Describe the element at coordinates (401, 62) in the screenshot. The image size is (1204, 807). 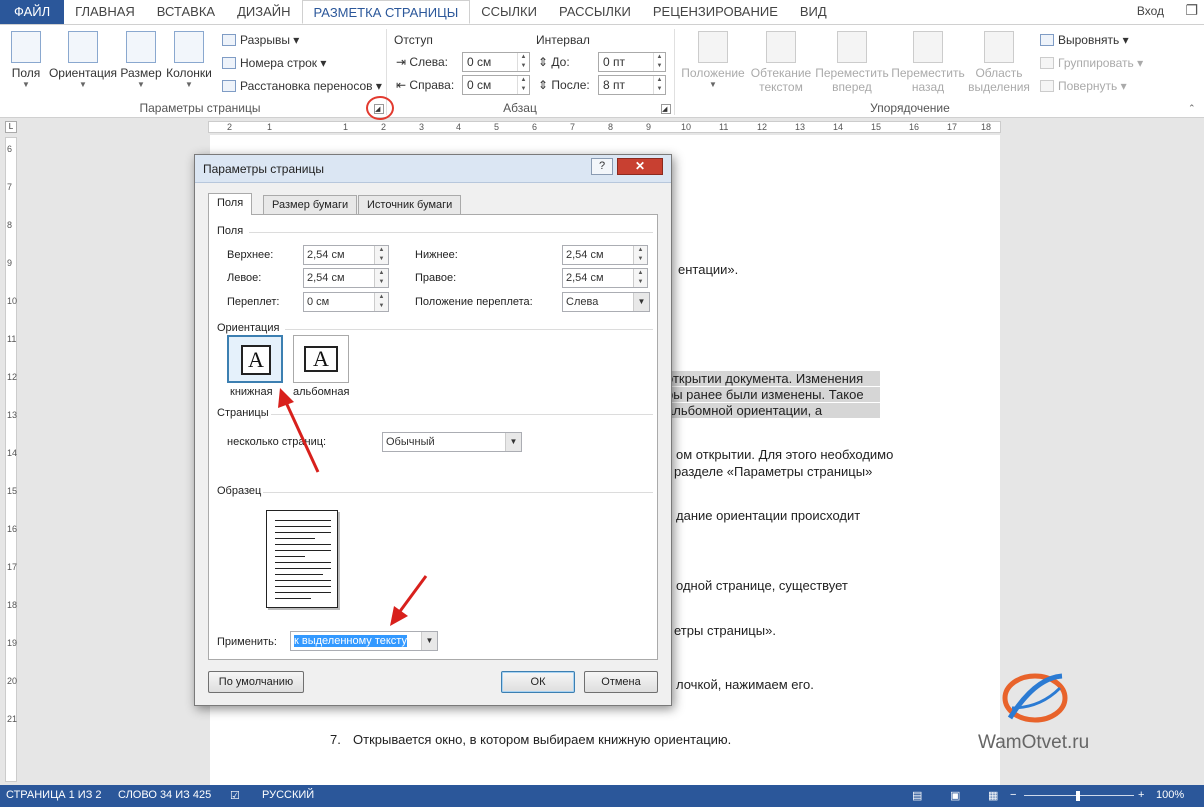
I see `indent-left-icon: ⇥` at that location.